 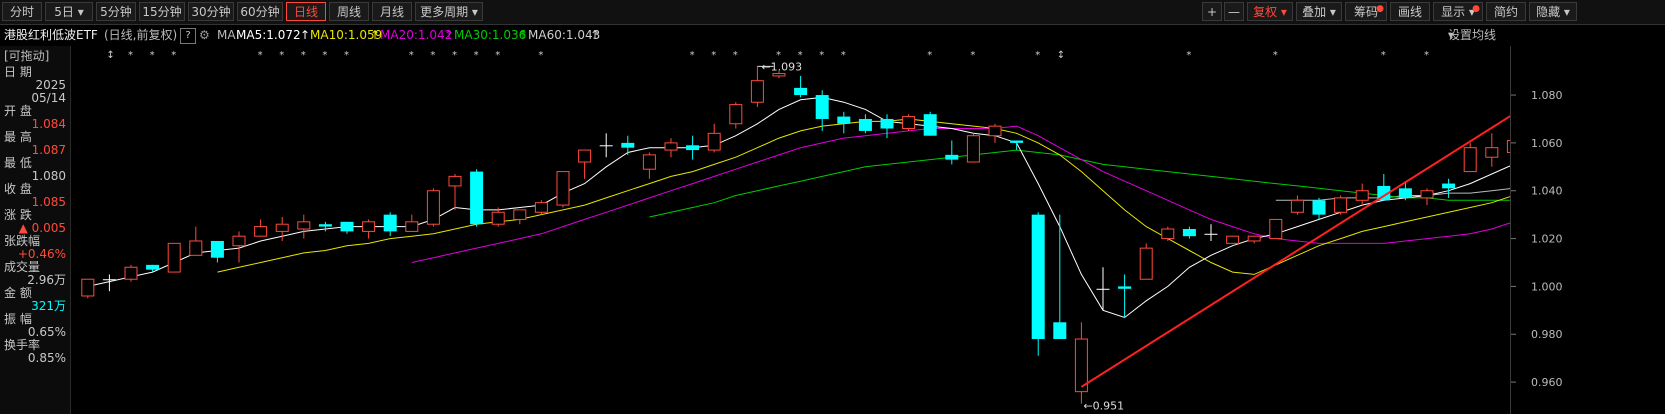 I want to click on low-annotation: ←0.951, so click(x=1103, y=406).